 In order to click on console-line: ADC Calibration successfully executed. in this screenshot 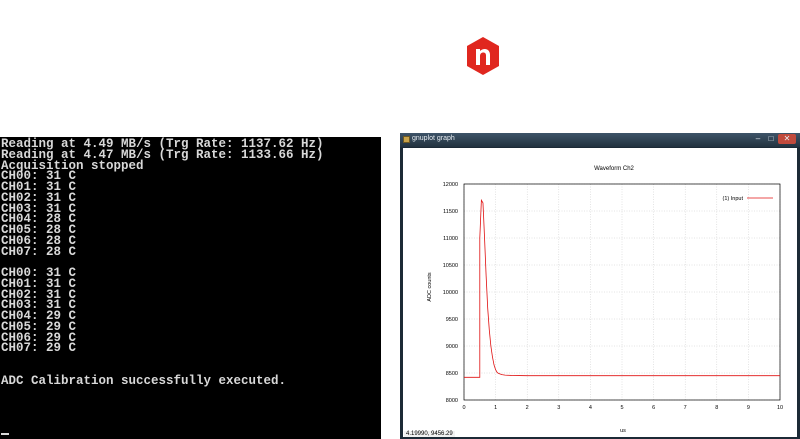, I will do `click(144, 380)`.